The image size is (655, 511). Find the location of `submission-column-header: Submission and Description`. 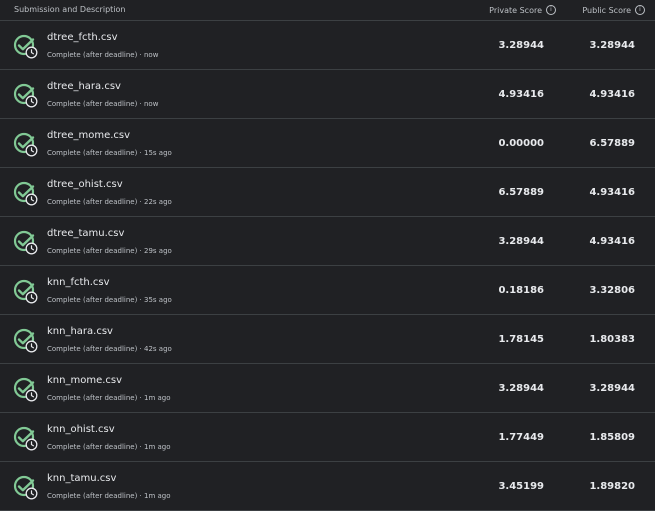

submission-column-header: Submission and Description is located at coordinates (70, 9).